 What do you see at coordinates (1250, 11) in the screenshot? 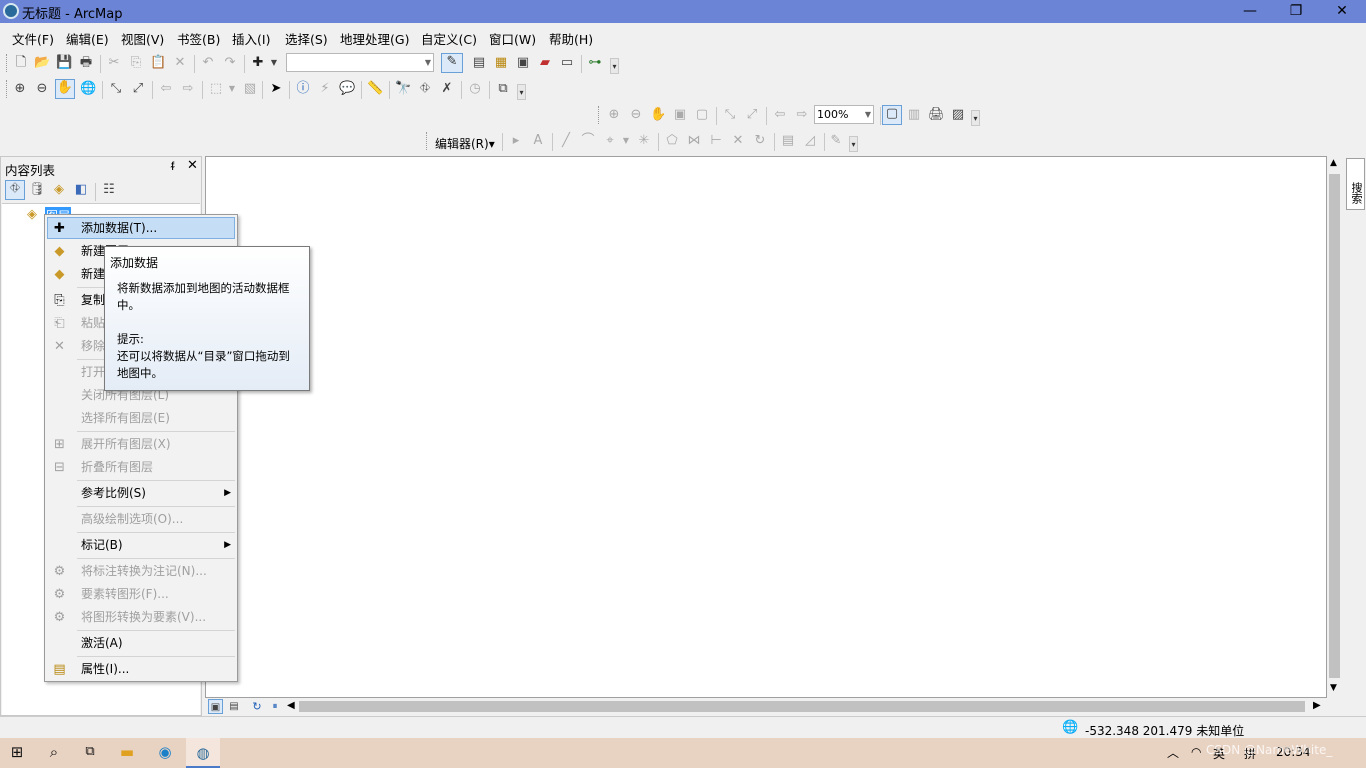
I see `minimize-button: —` at bounding box center [1250, 11].